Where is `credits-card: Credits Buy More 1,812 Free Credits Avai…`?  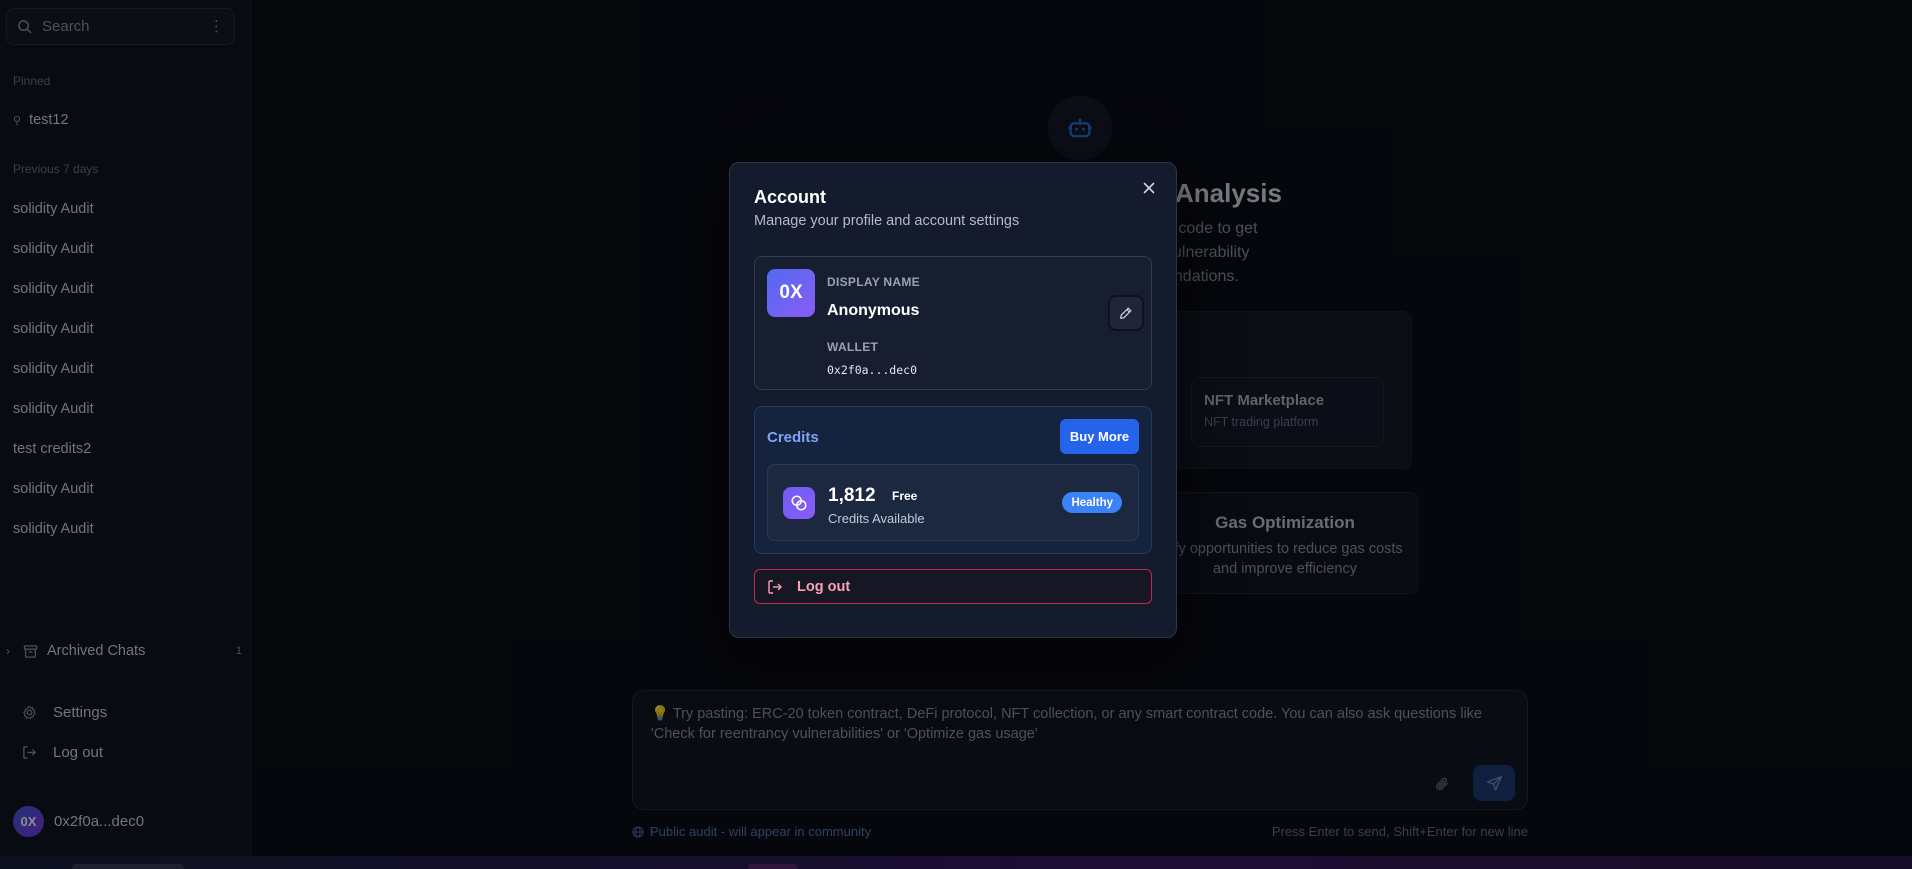
credits-card: Credits Buy More 1,812 Free Credits Avai… is located at coordinates (953, 480).